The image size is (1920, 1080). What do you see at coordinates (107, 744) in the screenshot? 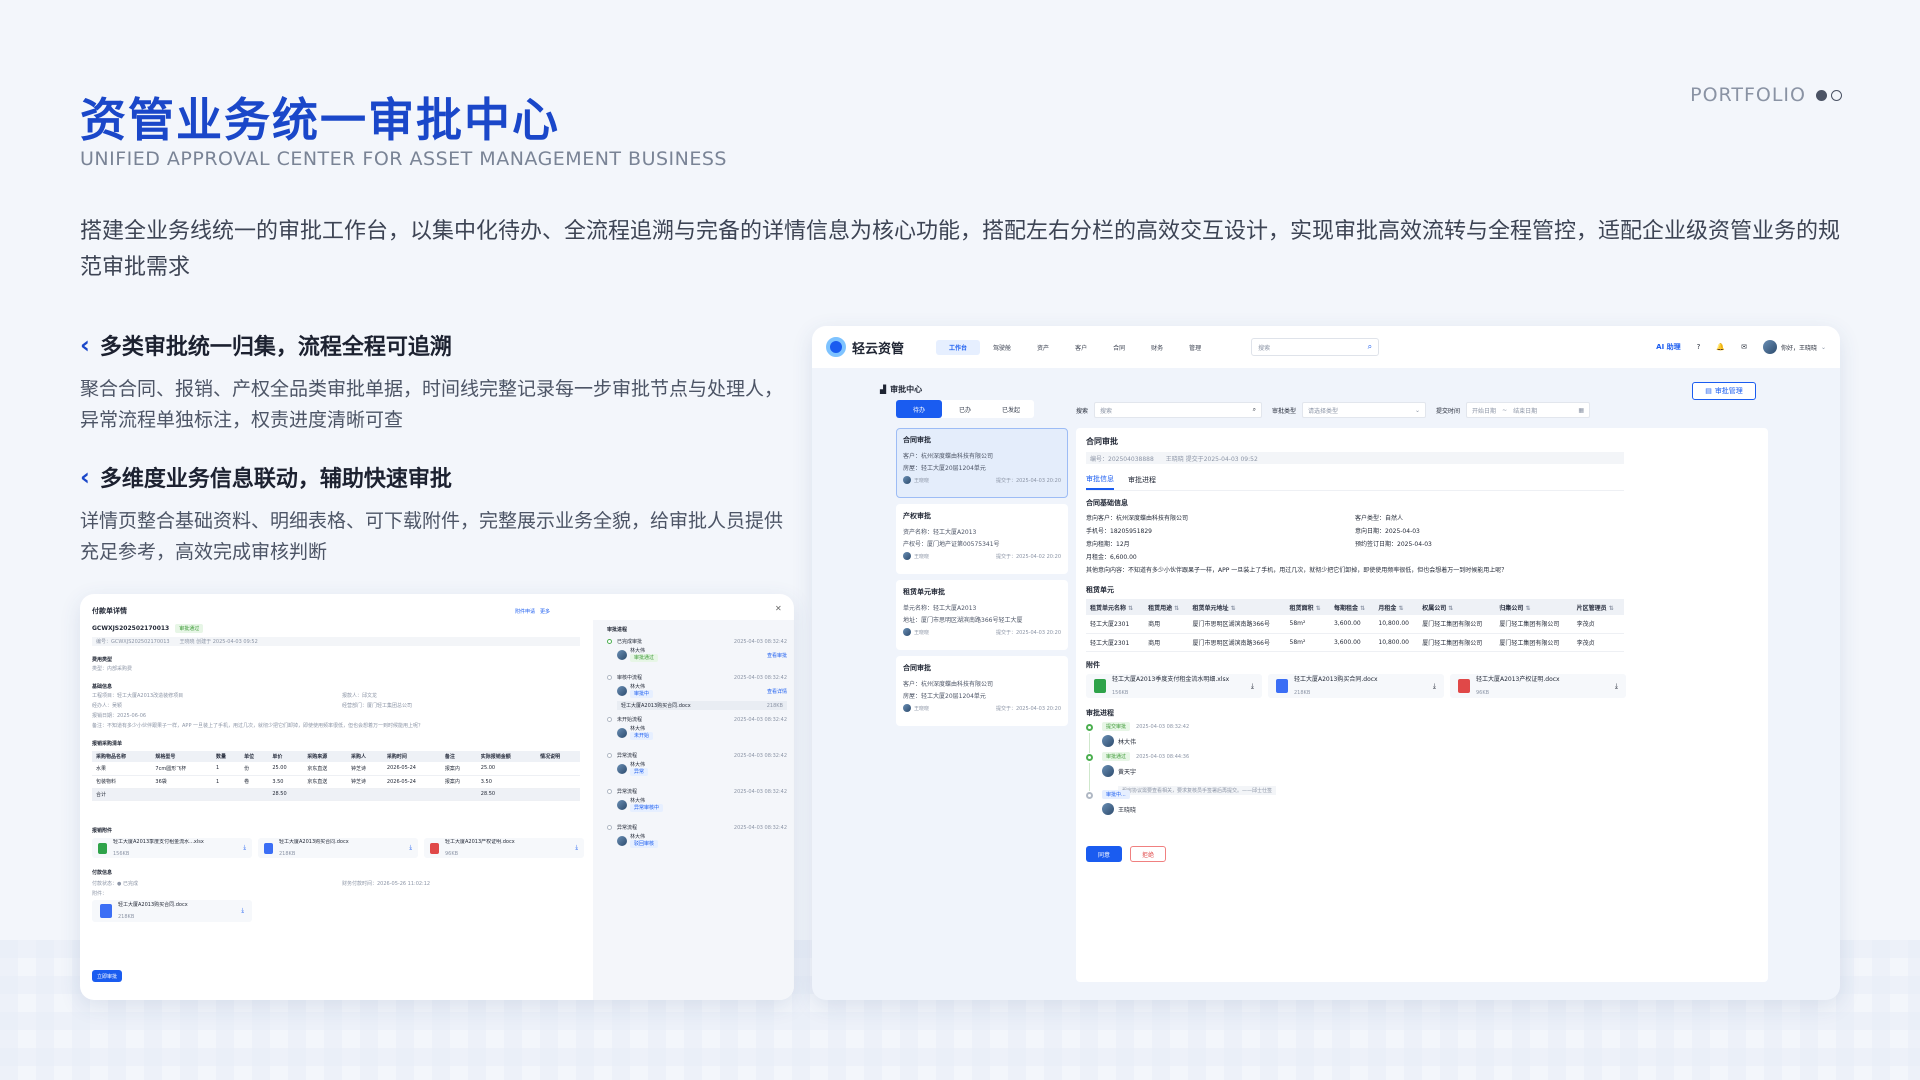
I see `table-title: 报销采购清单` at bounding box center [107, 744].